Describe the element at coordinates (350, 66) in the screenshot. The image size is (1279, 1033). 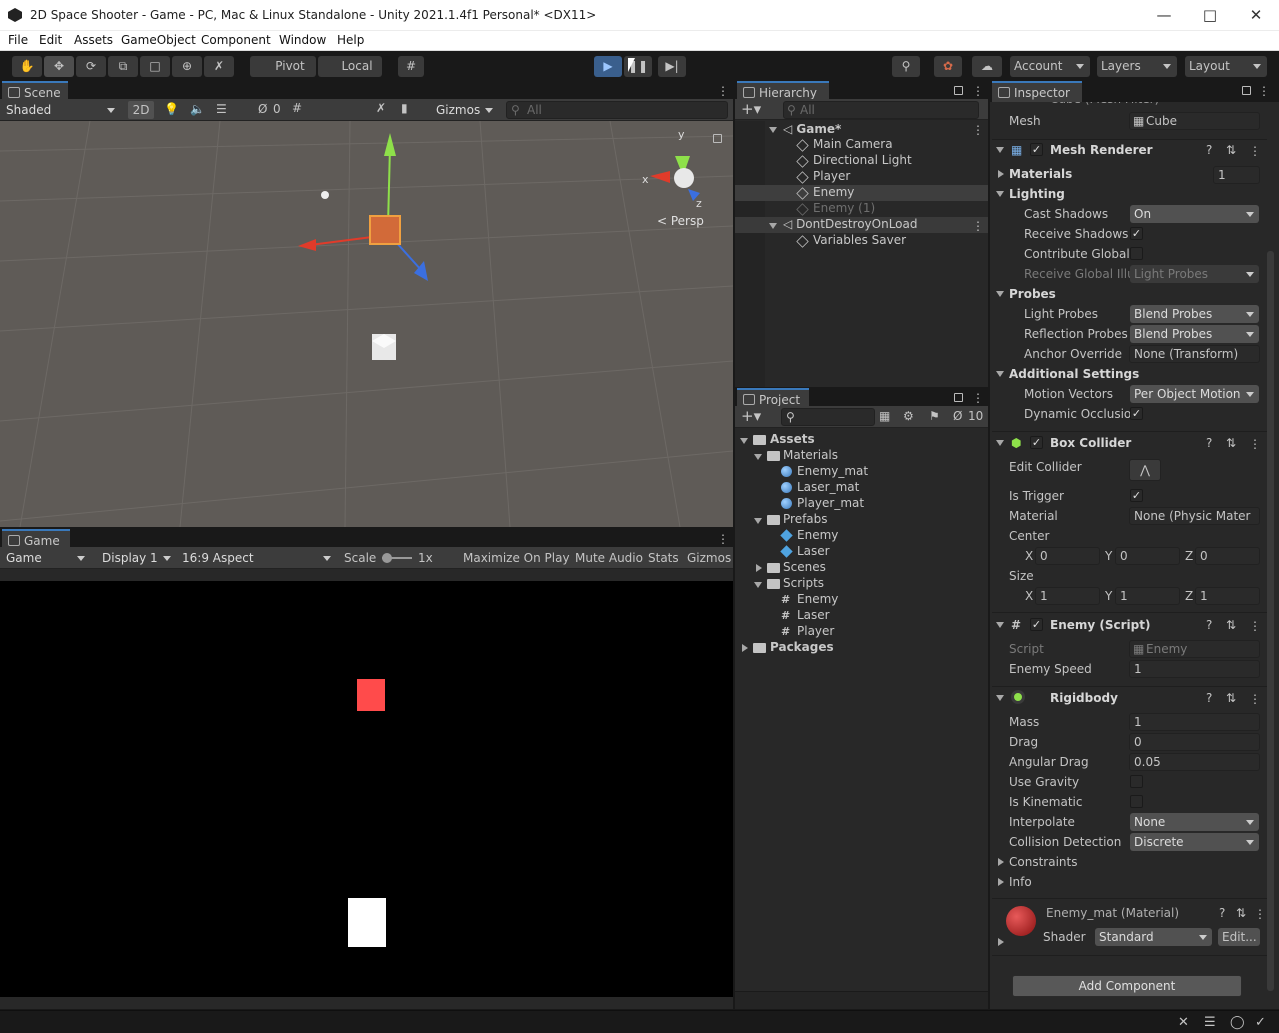
I see `local-toggle: Local` at that location.